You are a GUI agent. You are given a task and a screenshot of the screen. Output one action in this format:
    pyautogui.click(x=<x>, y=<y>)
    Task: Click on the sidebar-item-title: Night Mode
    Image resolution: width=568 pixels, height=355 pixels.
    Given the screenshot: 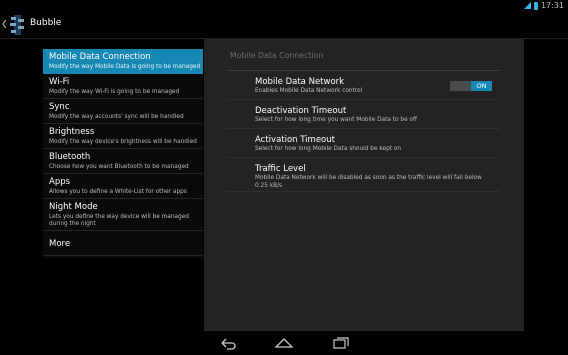 What is the action you would take?
    pyautogui.click(x=73, y=207)
    